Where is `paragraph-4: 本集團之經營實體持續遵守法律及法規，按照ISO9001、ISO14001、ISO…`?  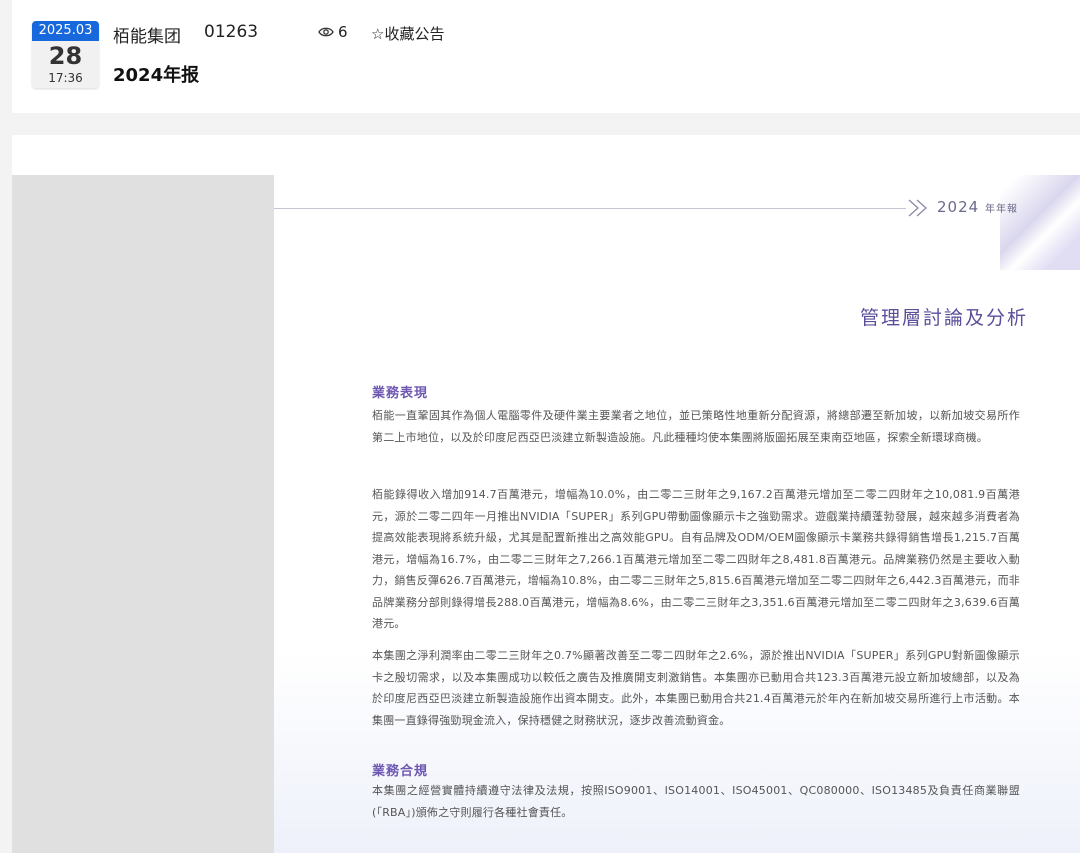
paragraph-4: 本集團之經營實體持續遵守法律及法規，按照ISO9001、ISO14001、ISO… is located at coordinates (696, 801).